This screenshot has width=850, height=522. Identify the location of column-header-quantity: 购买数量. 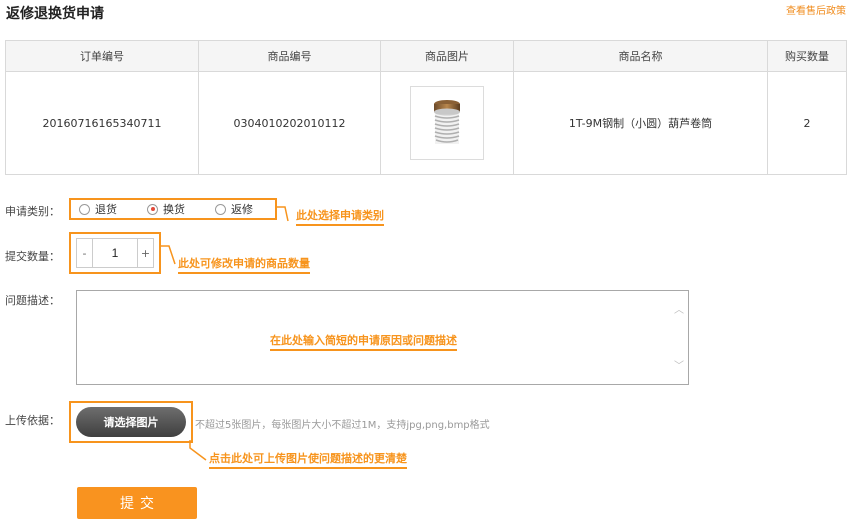
(807, 56).